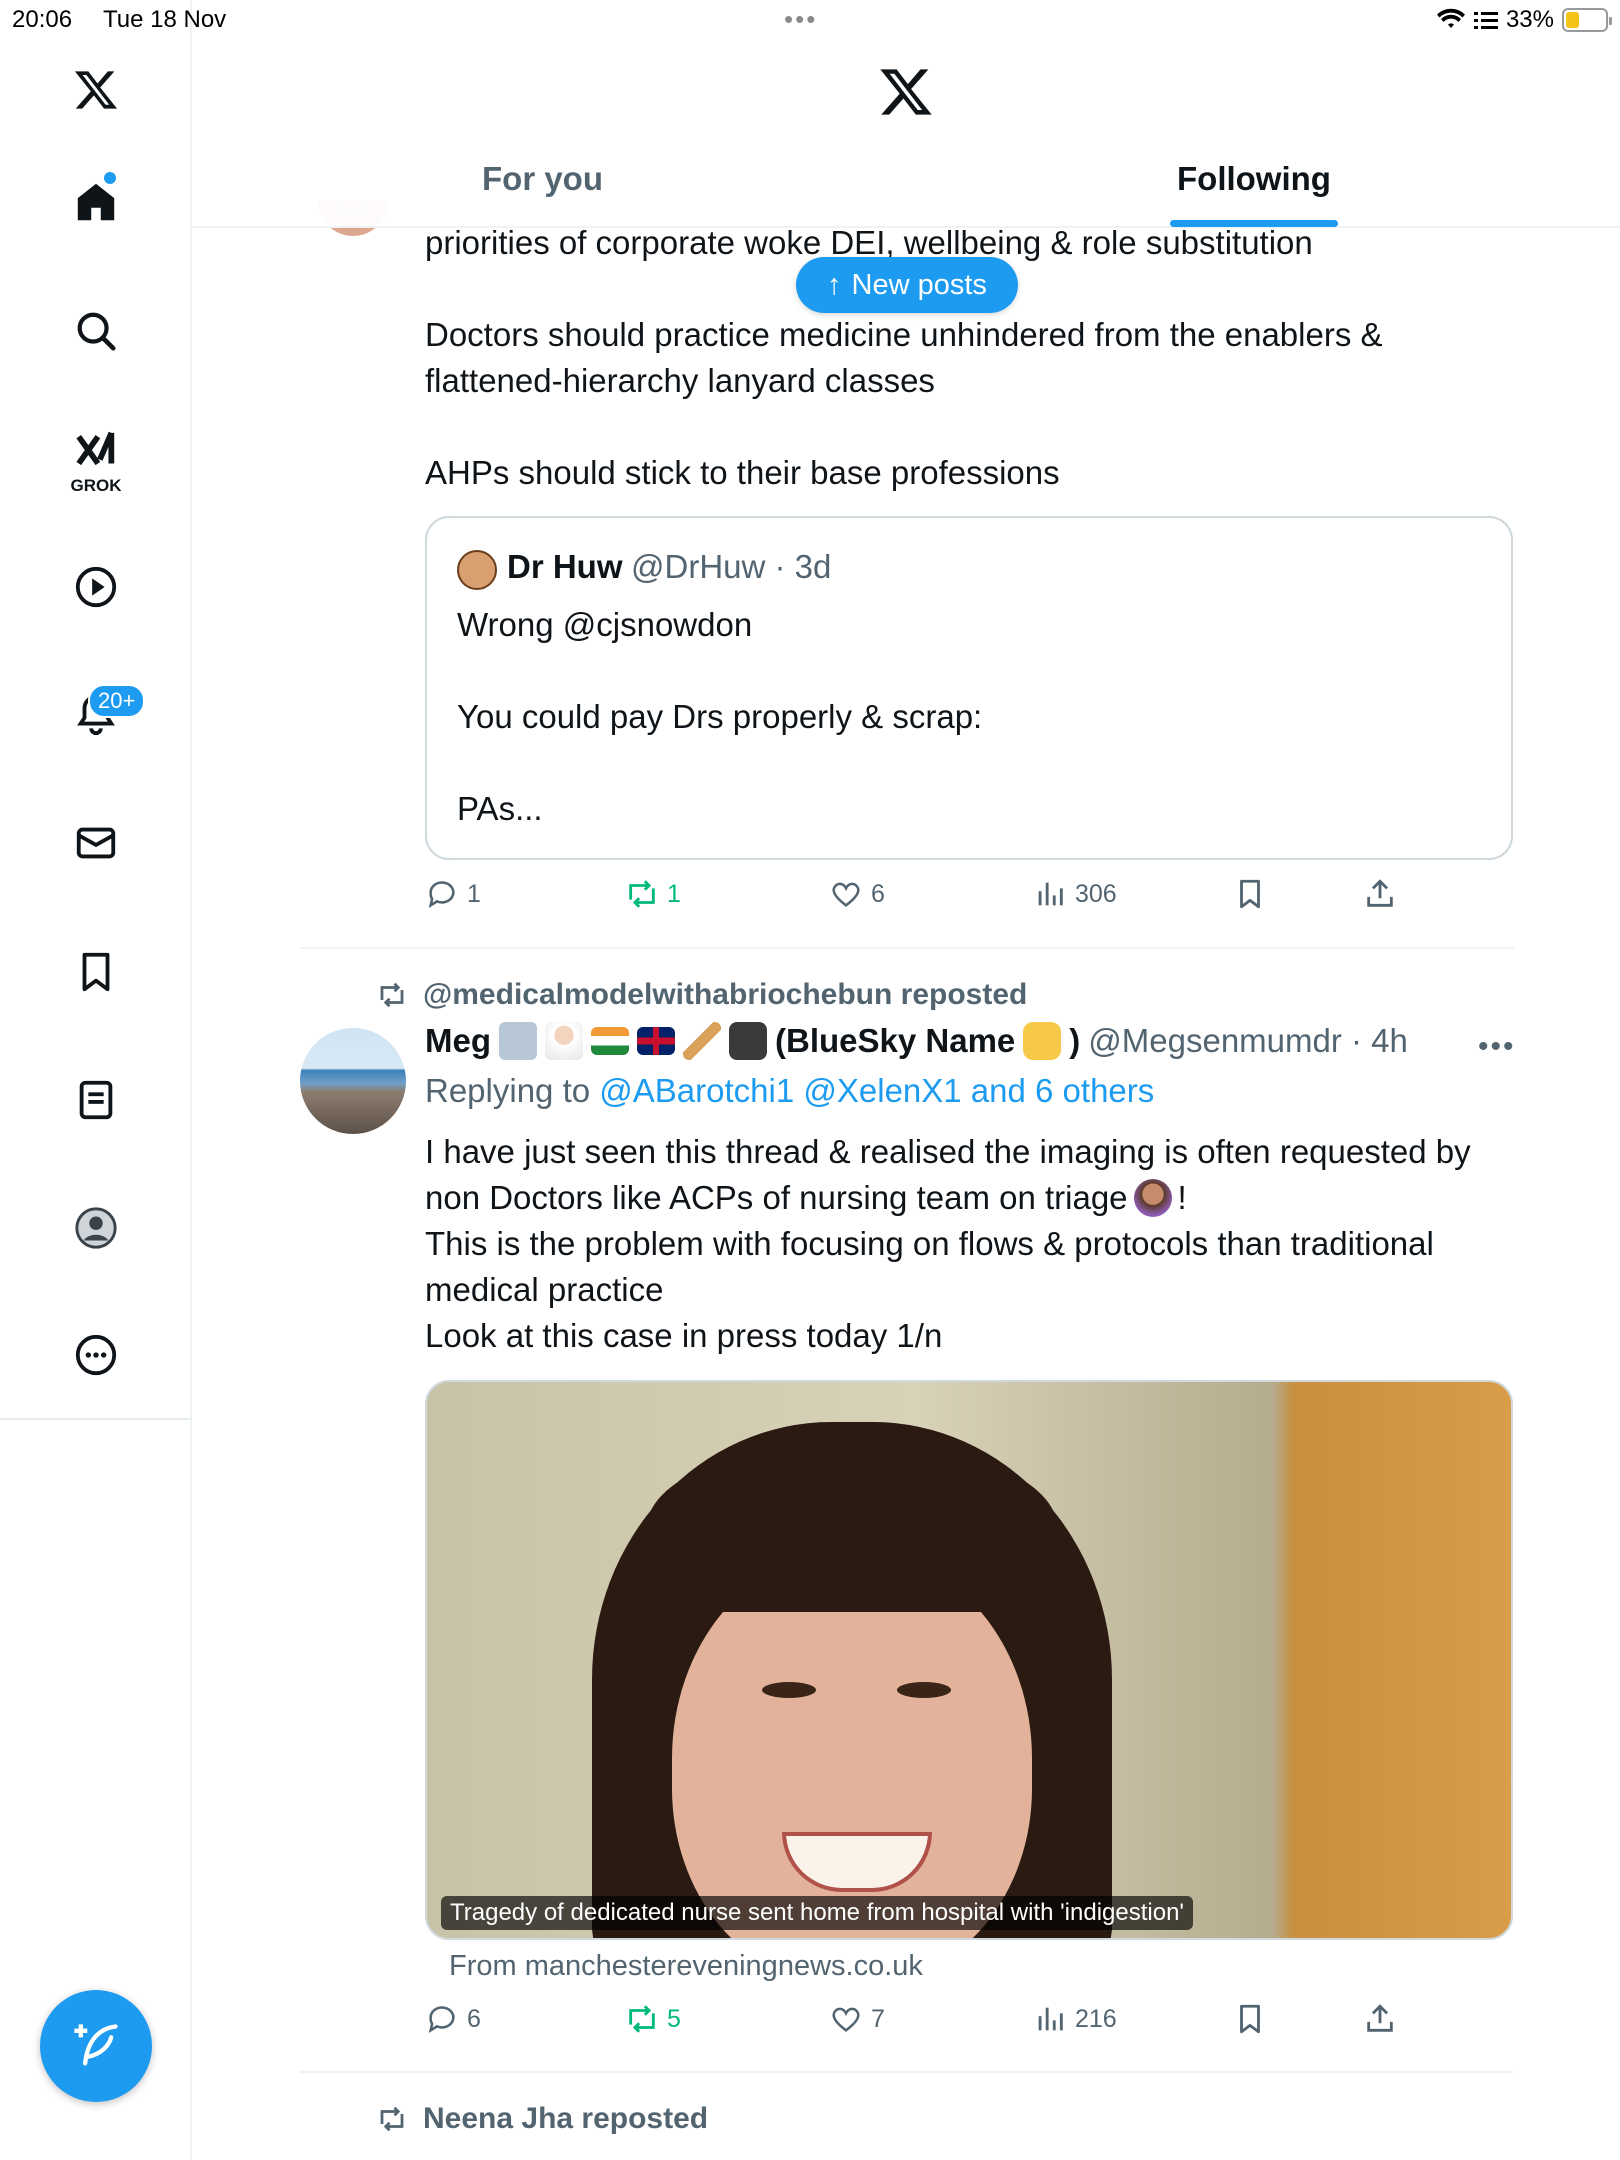  Describe the element at coordinates (878, 893) in the screenshot. I see `like-count: 6` at that location.